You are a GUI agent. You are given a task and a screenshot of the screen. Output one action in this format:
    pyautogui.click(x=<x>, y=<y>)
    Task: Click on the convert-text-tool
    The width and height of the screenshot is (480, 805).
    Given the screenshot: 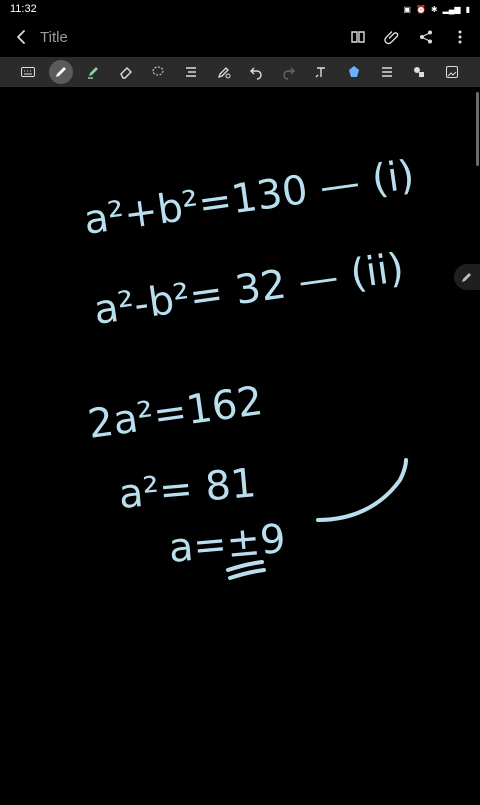 What is the action you would take?
    pyautogui.click(x=387, y=72)
    